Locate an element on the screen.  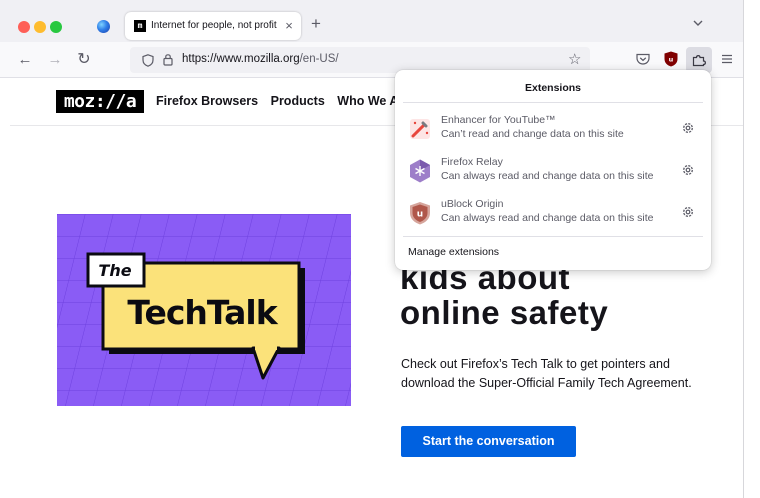
back-button: ← is located at coordinates (25, 60).